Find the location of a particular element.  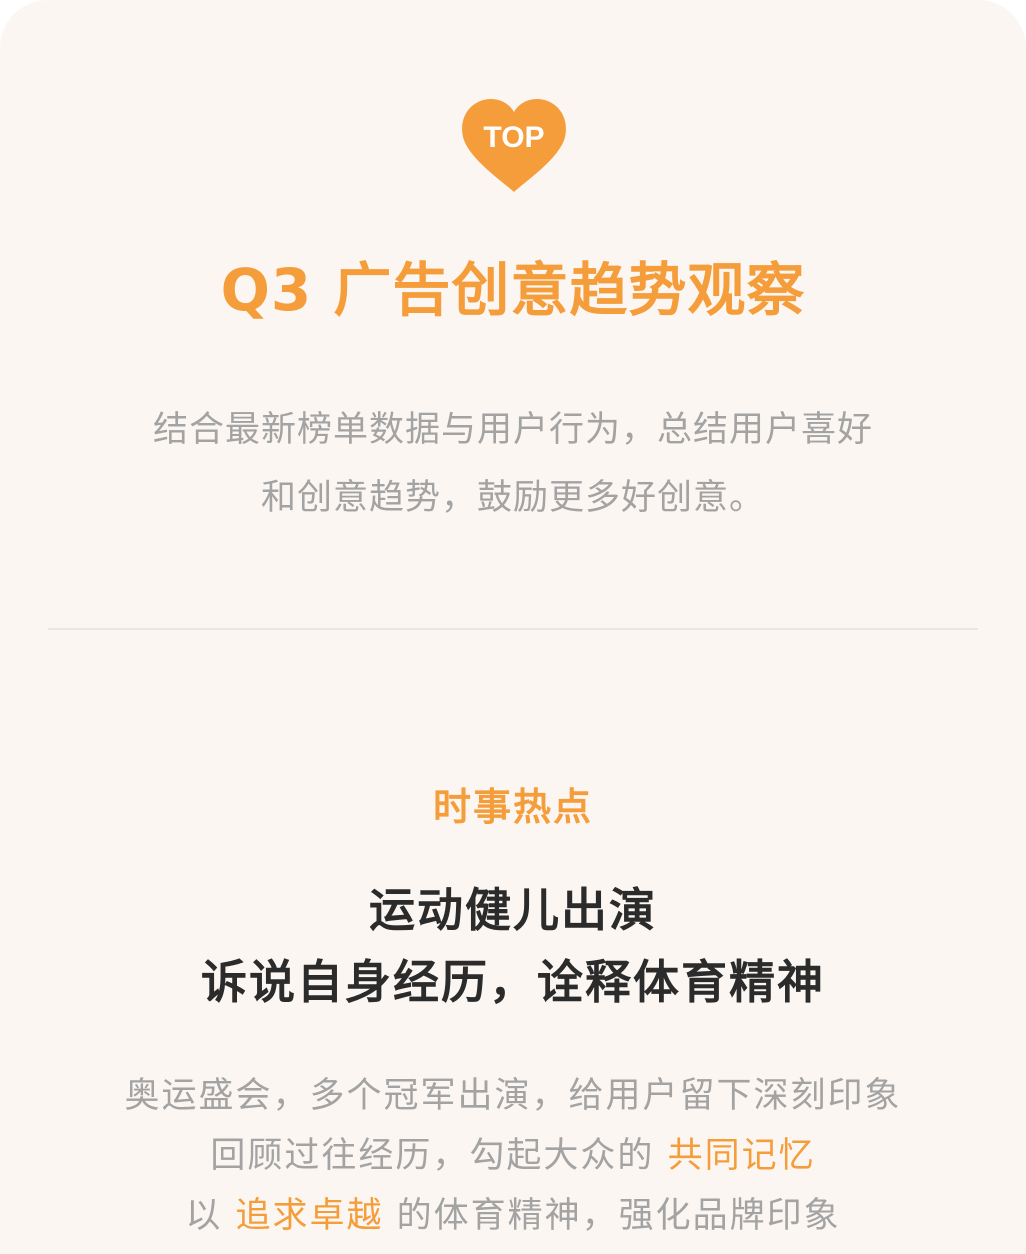

section-tag: 时事热点 is located at coordinates (512, 807).